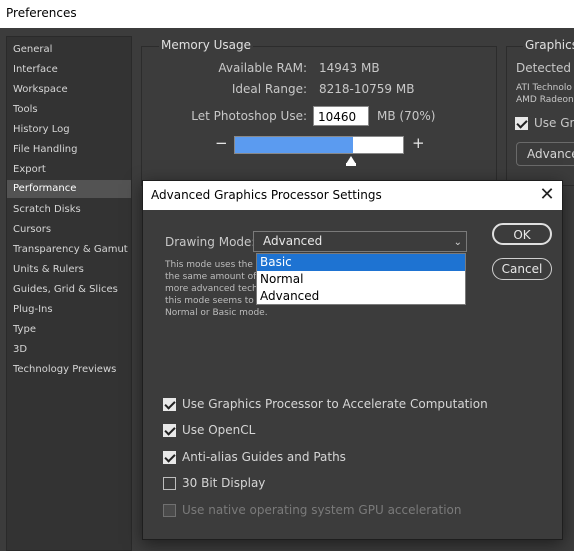 This screenshot has width=574, height=551. What do you see at coordinates (210, 242) in the screenshot?
I see `drawing-mode-label: Drawing Mode:` at bounding box center [210, 242].